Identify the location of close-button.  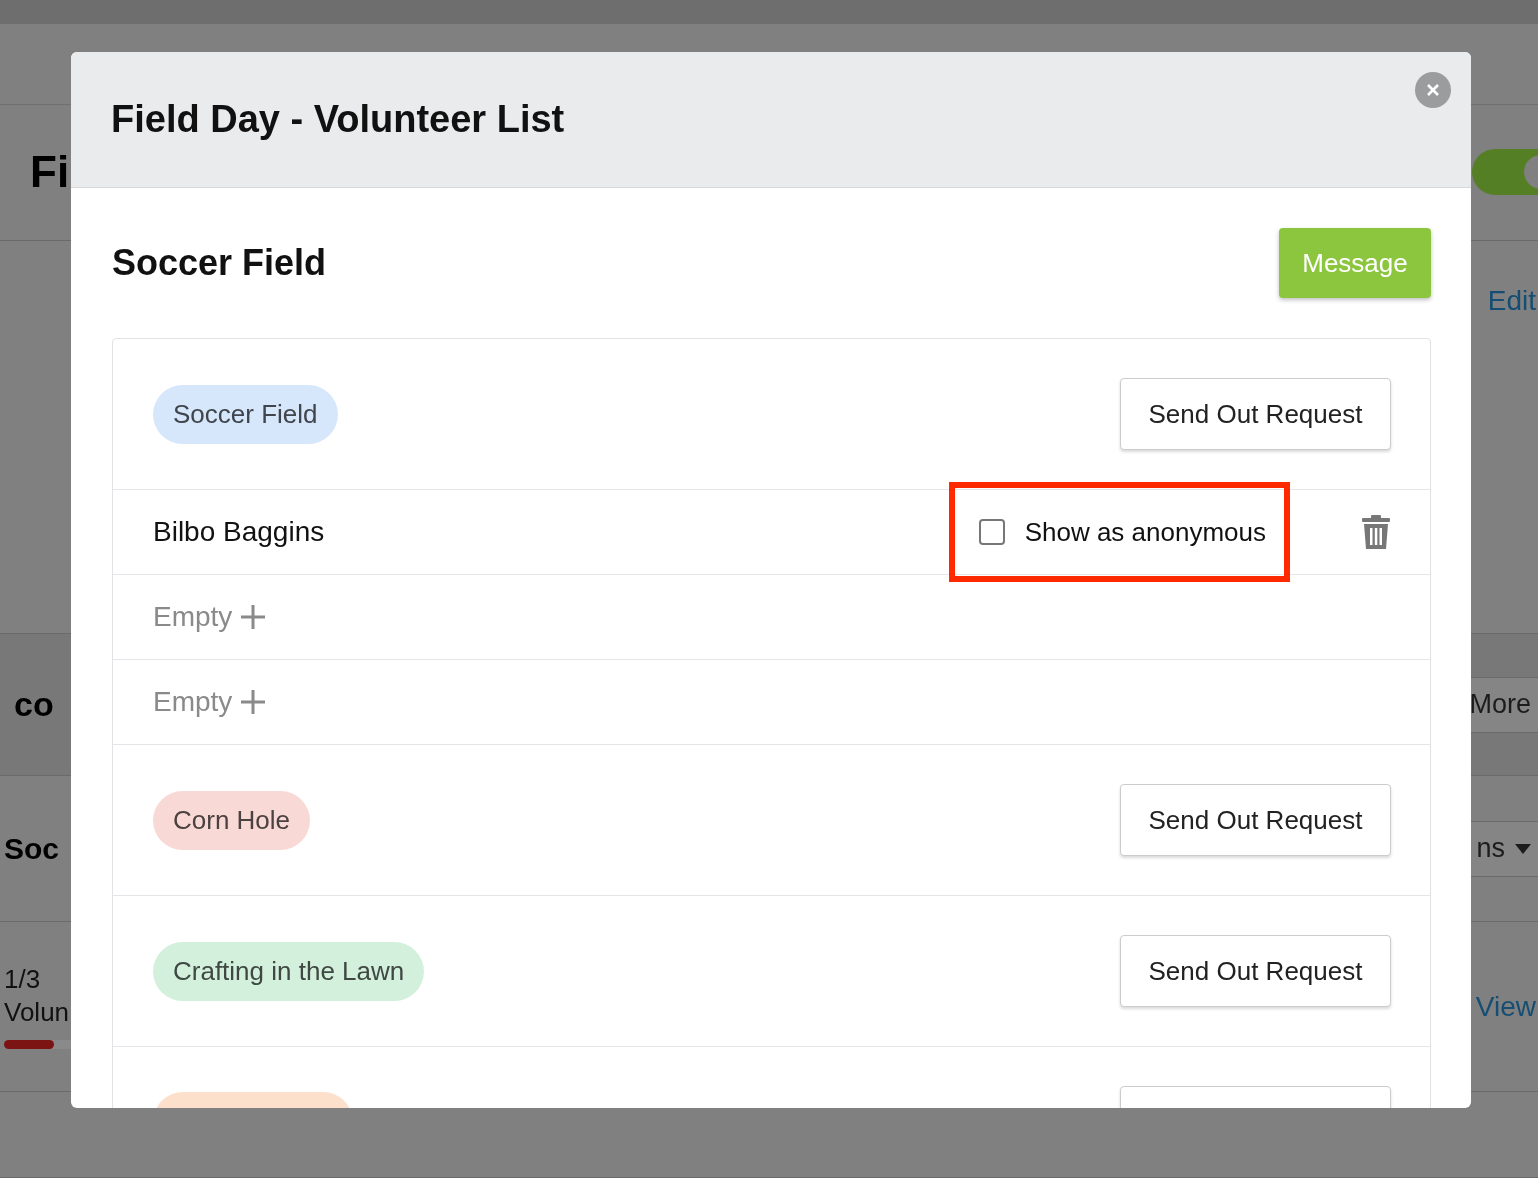
(1433, 90).